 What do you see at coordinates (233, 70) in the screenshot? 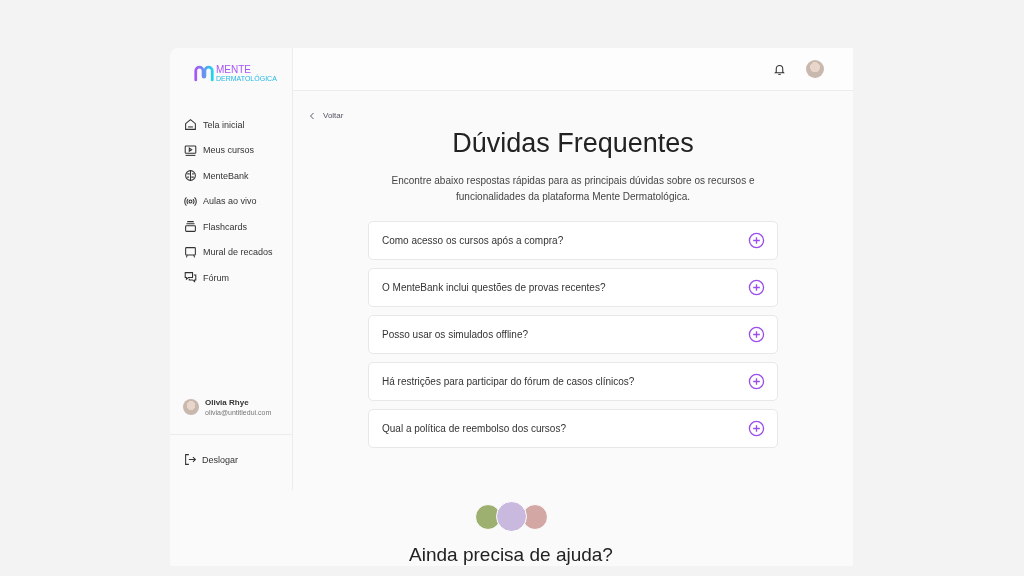
I see `logo-name: MENTE` at bounding box center [233, 70].